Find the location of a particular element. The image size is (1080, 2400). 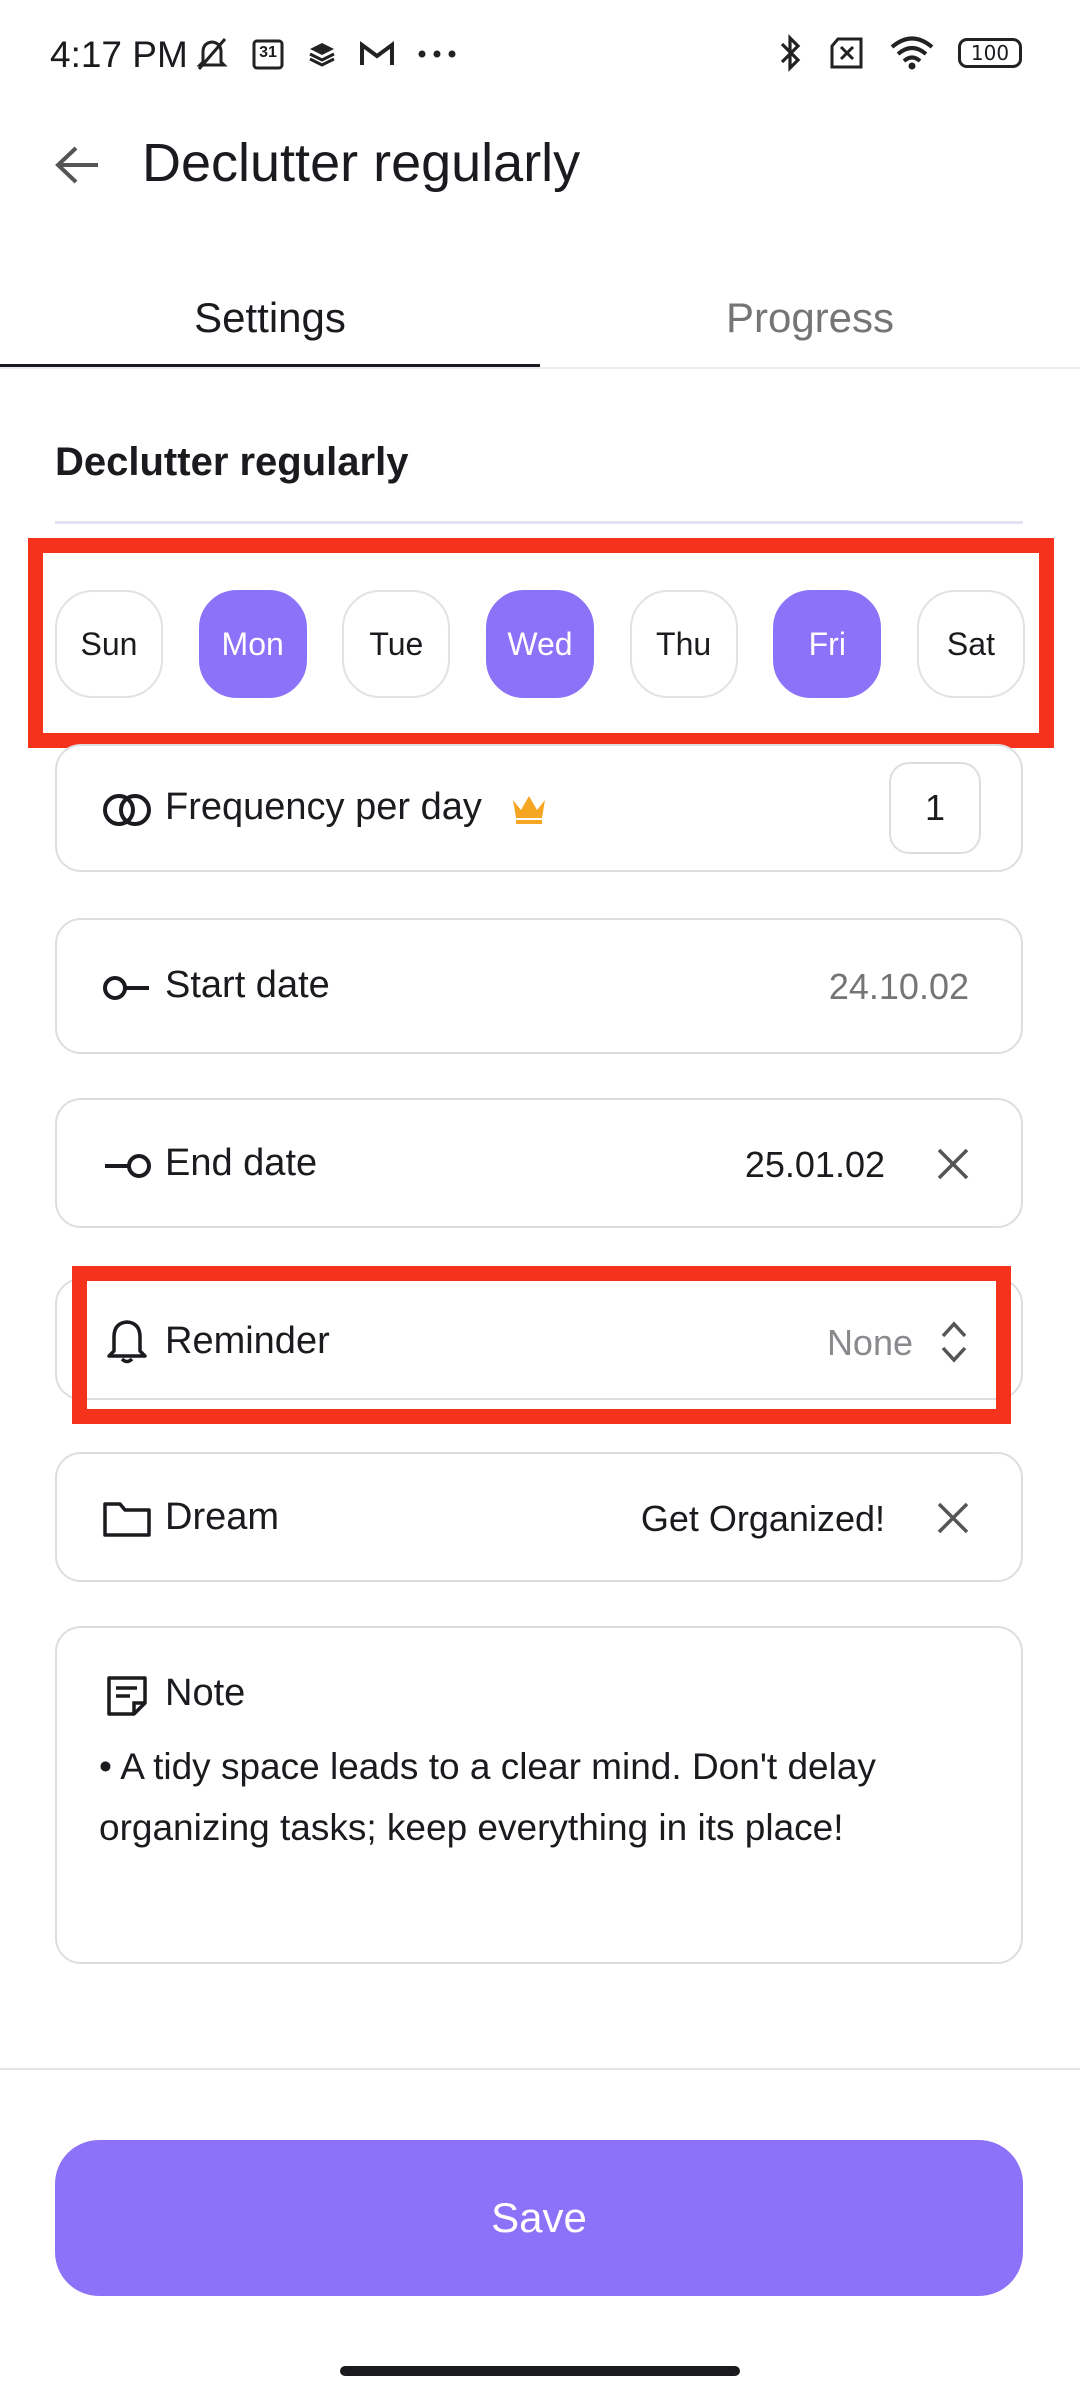

dream-label: Dream is located at coordinates (222, 1517).